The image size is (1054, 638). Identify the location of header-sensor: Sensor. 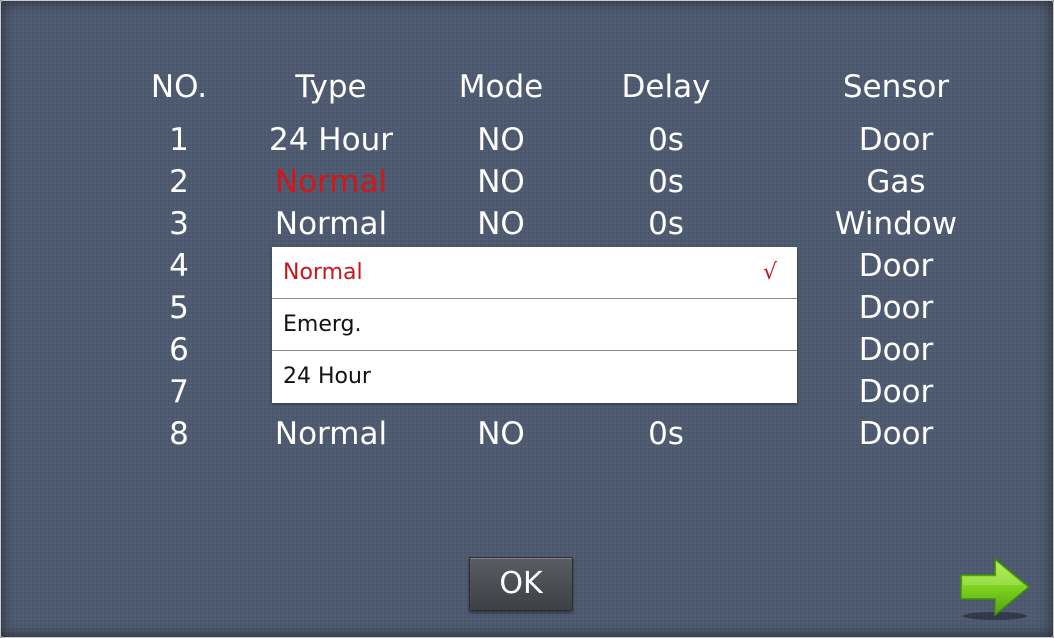
(896, 87).